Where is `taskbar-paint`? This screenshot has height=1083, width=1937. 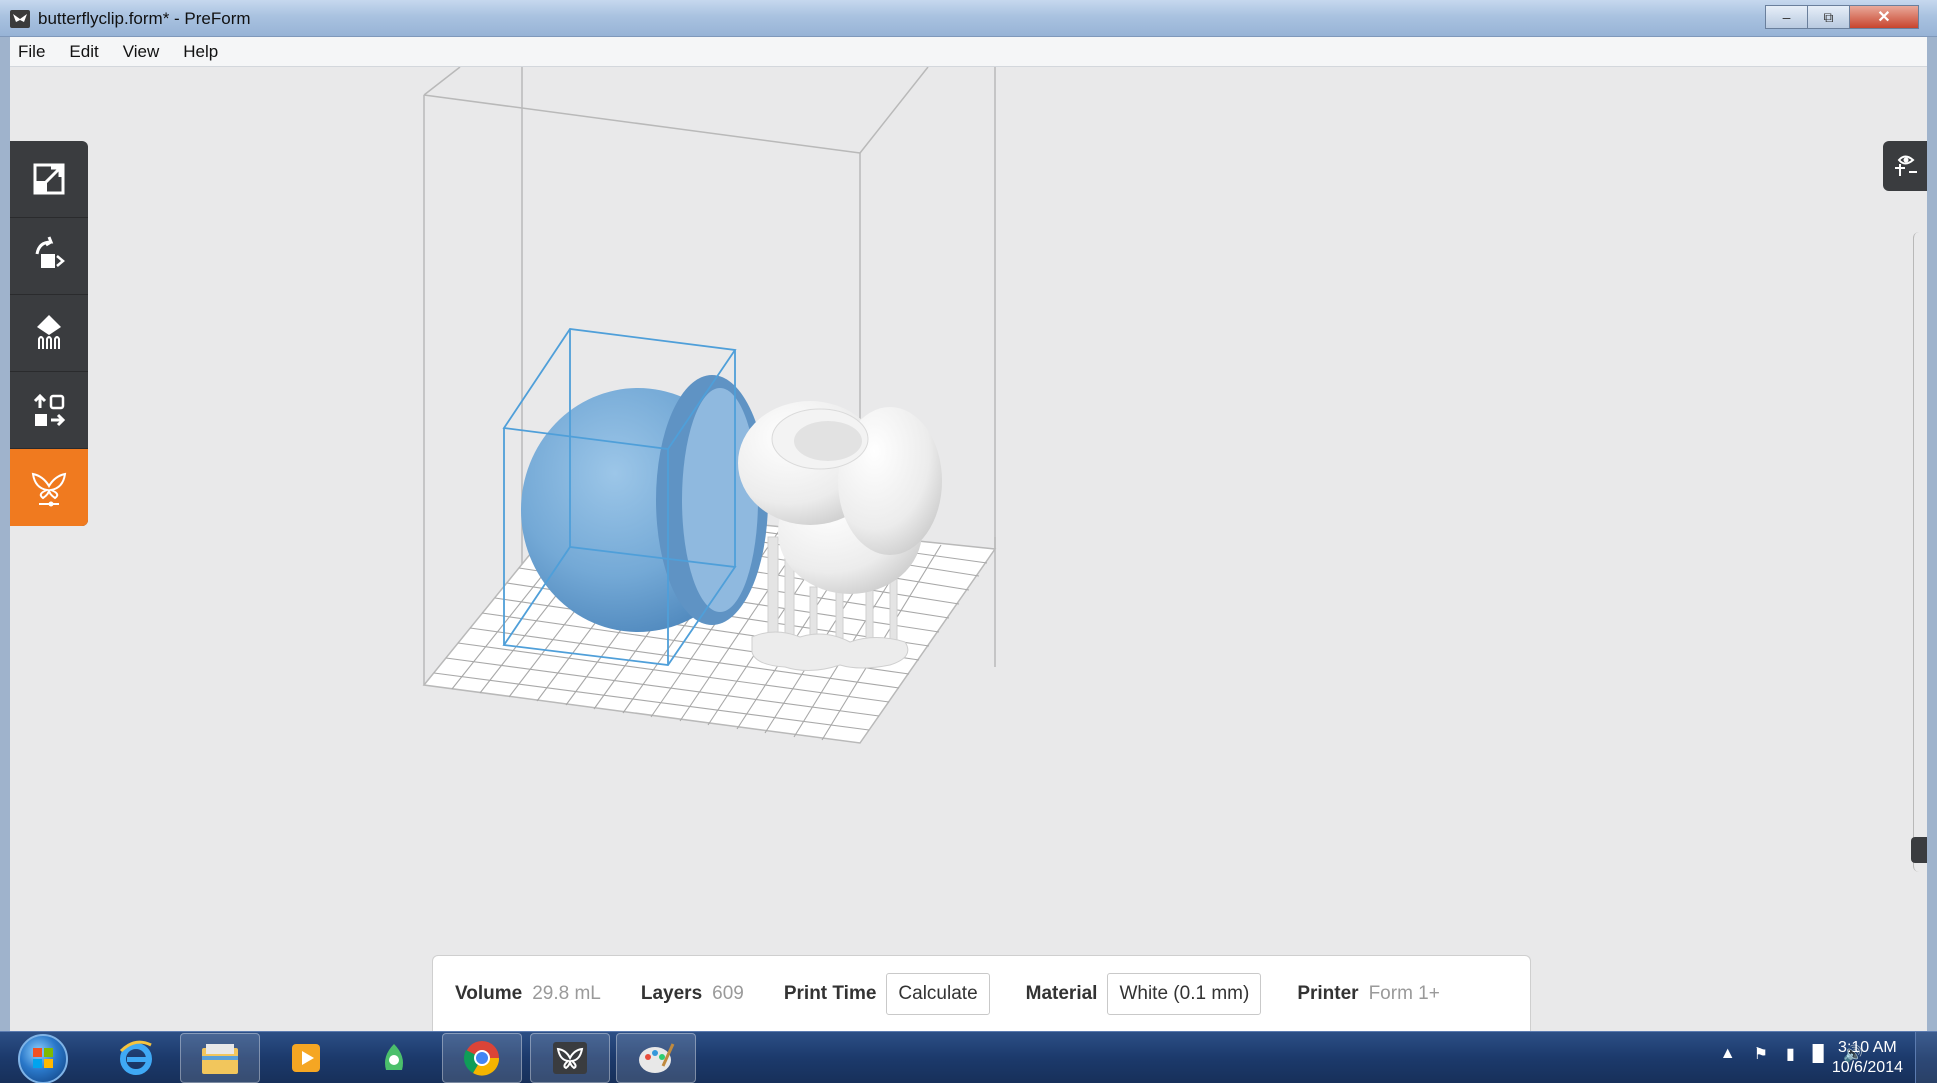 taskbar-paint is located at coordinates (656, 1058).